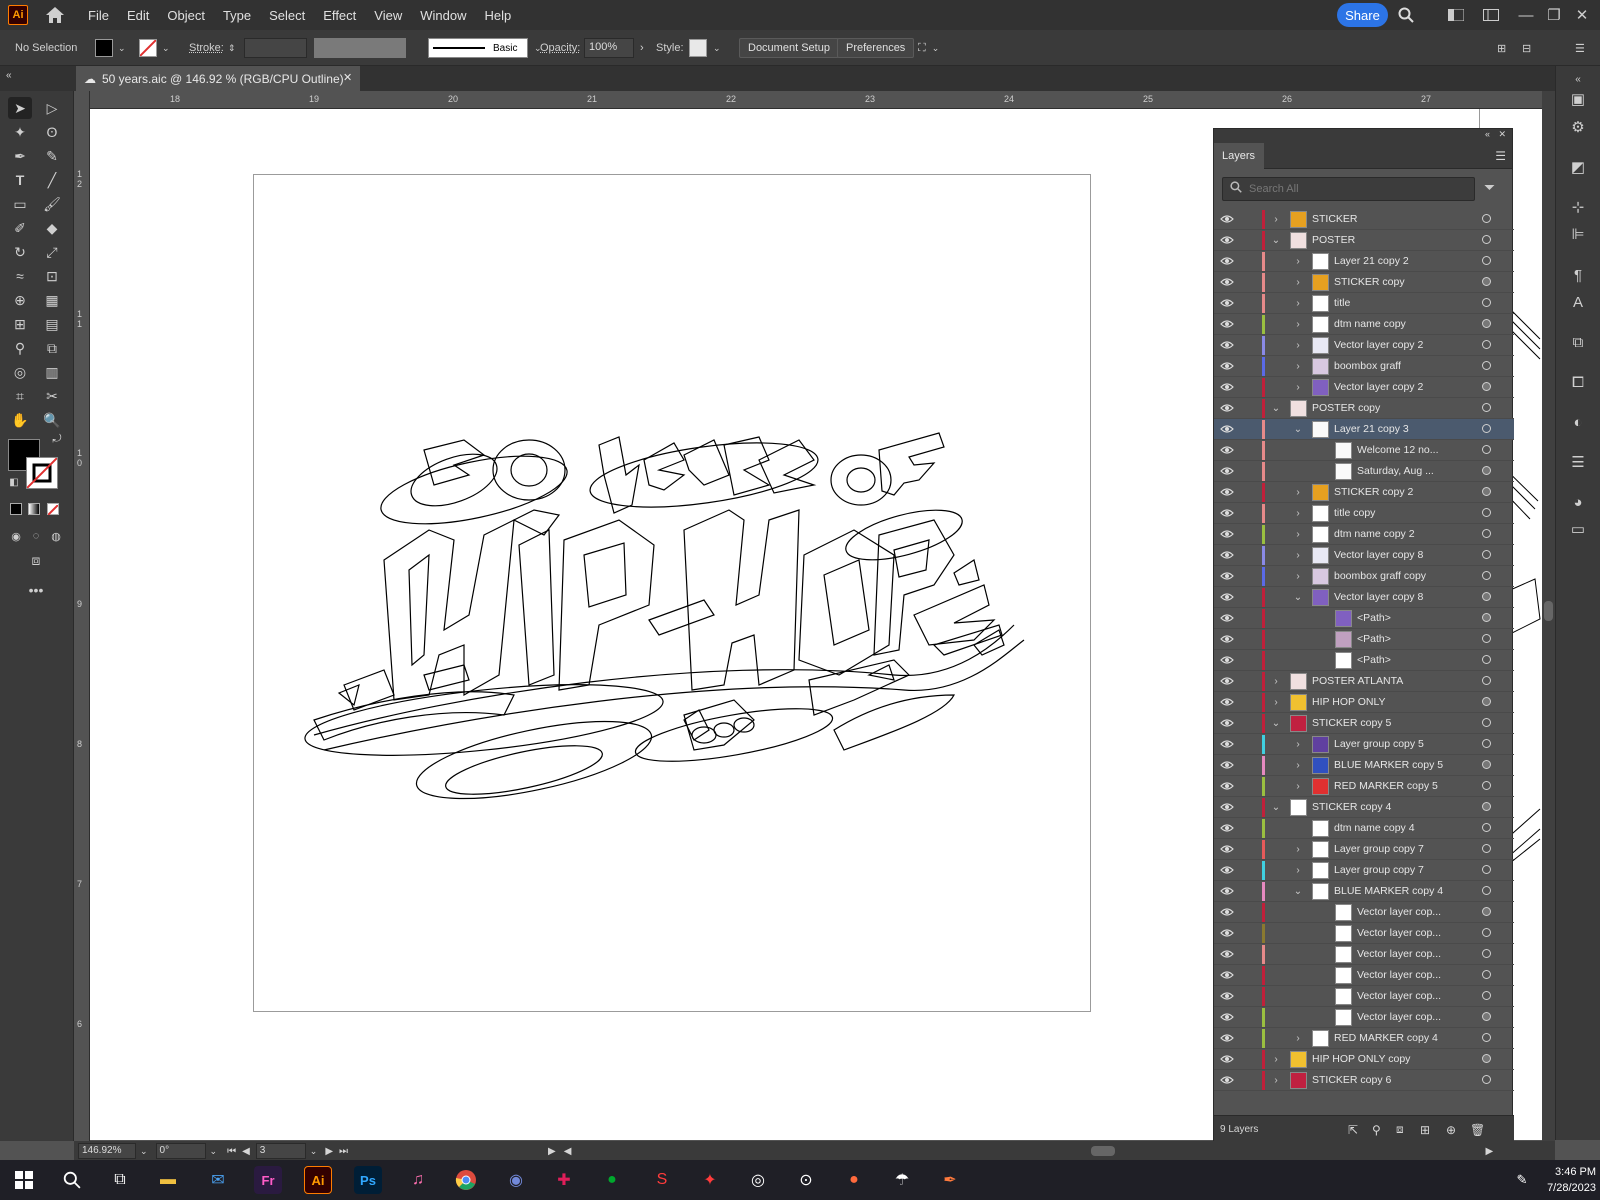 The height and width of the screenshot is (1200, 1600). What do you see at coordinates (1364, 702) in the screenshot?
I see `layer-row: › HIP HOP ONLY` at bounding box center [1364, 702].